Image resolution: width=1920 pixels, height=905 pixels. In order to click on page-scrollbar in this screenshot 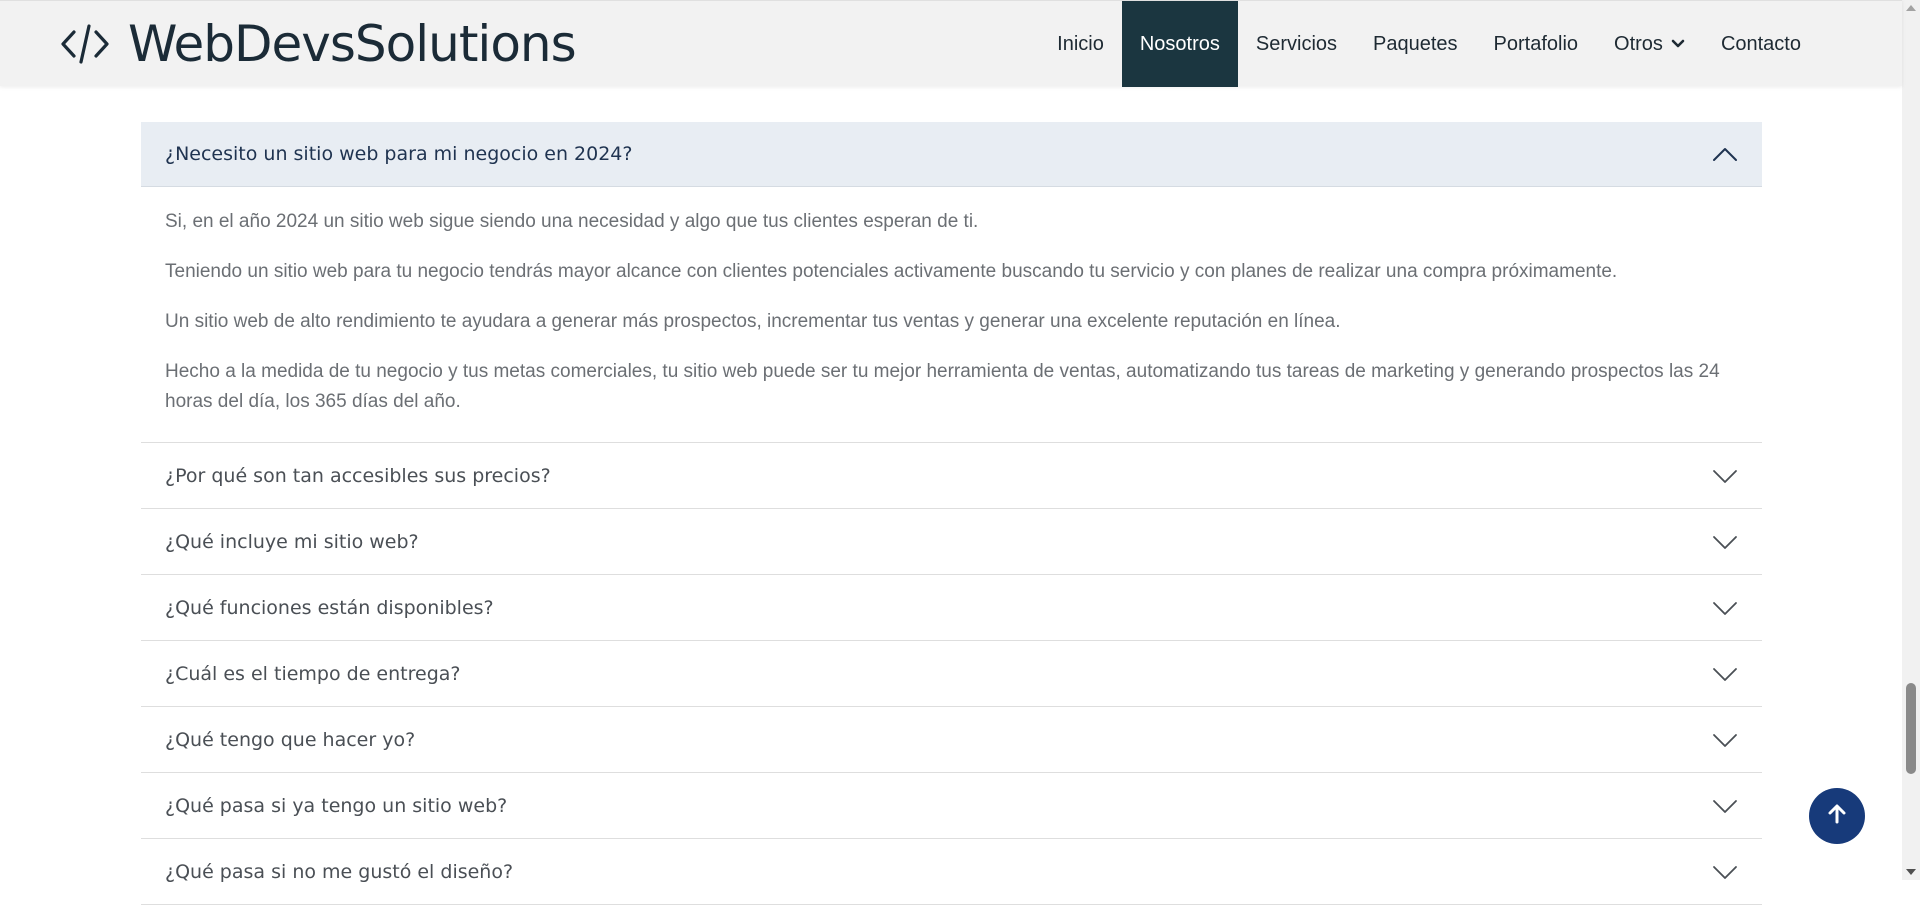, I will do `click(1911, 440)`.